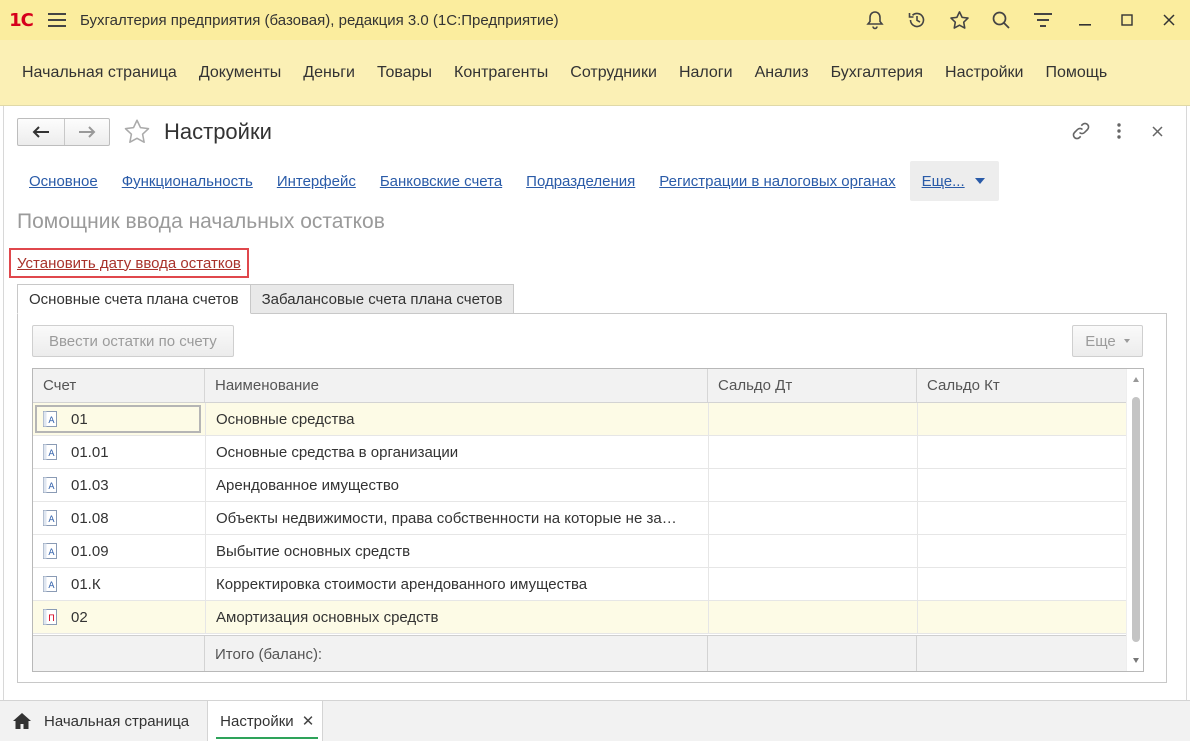  I want to click on link-interface: Интерфейс, so click(316, 181).